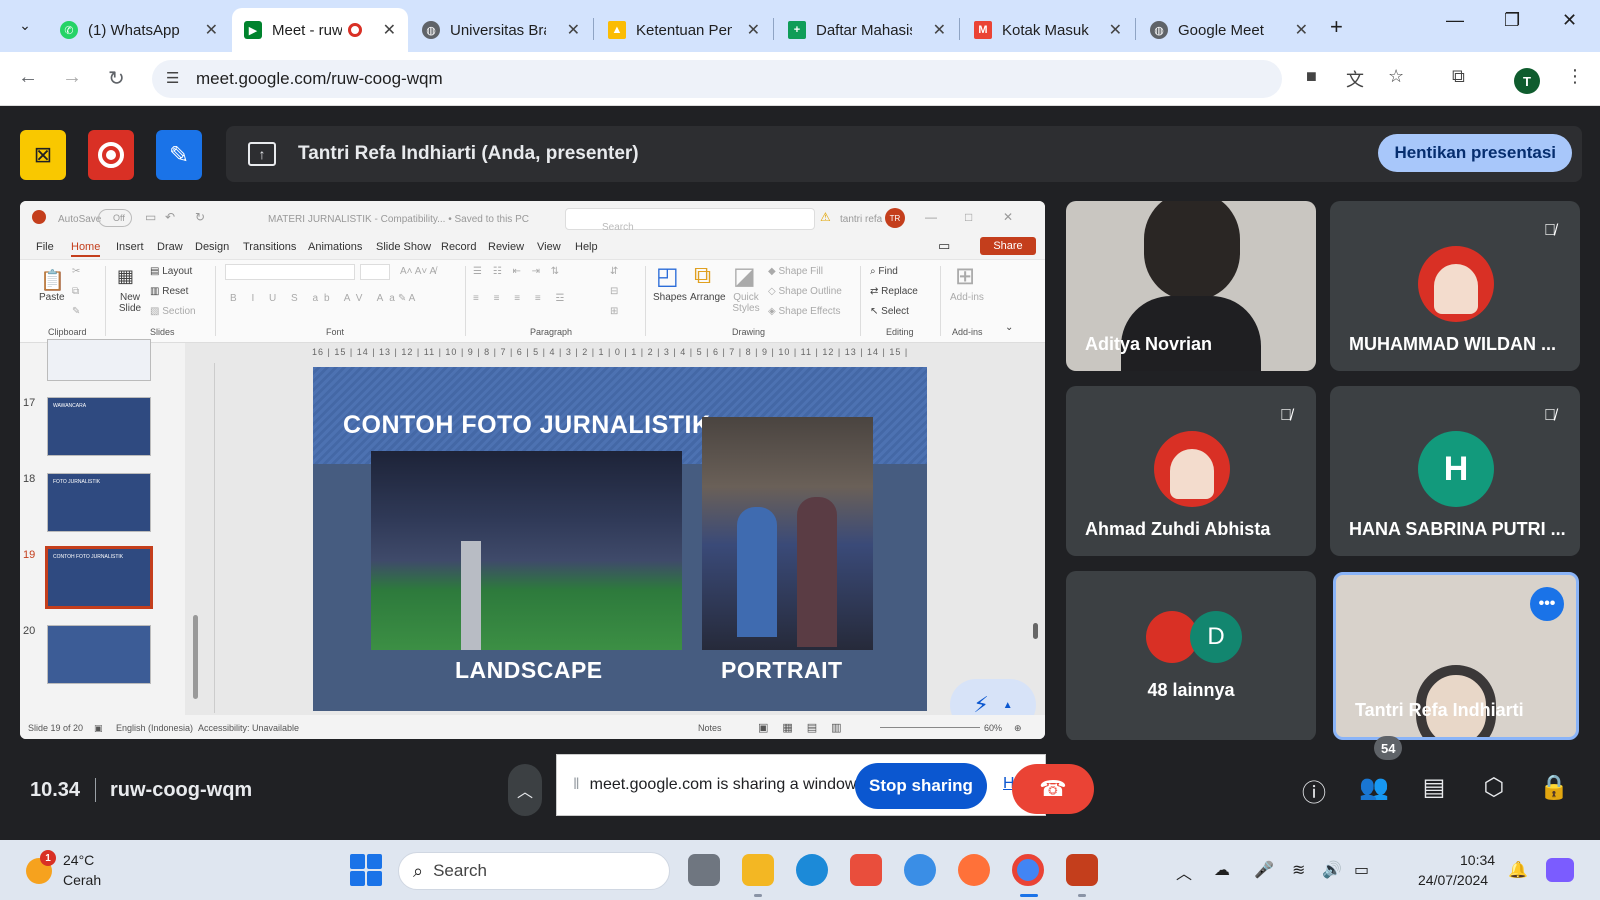 Image resolution: width=1600 pixels, height=900 pixels. Describe the element at coordinates (866, 870) in the screenshot. I see `store-icon` at that location.